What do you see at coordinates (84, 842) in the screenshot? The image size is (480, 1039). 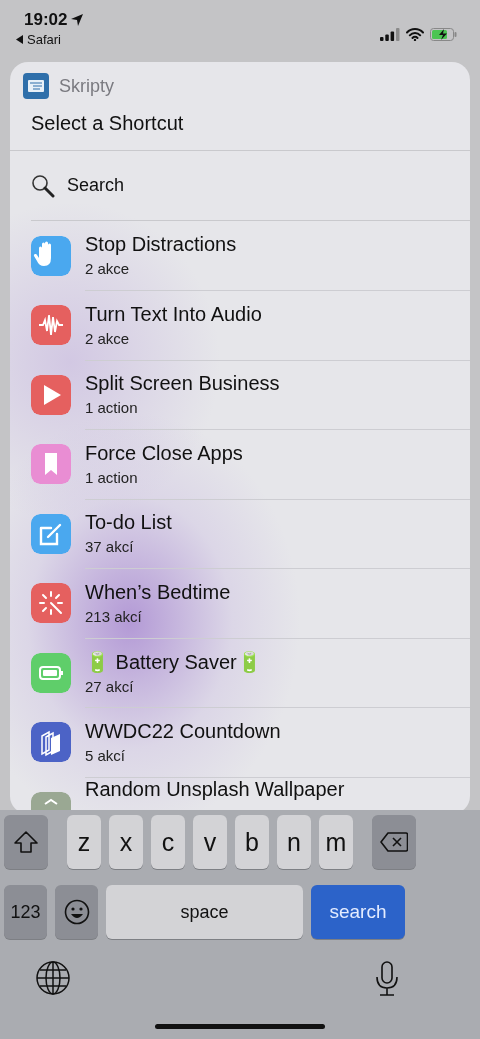 I see `letter-key: z` at bounding box center [84, 842].